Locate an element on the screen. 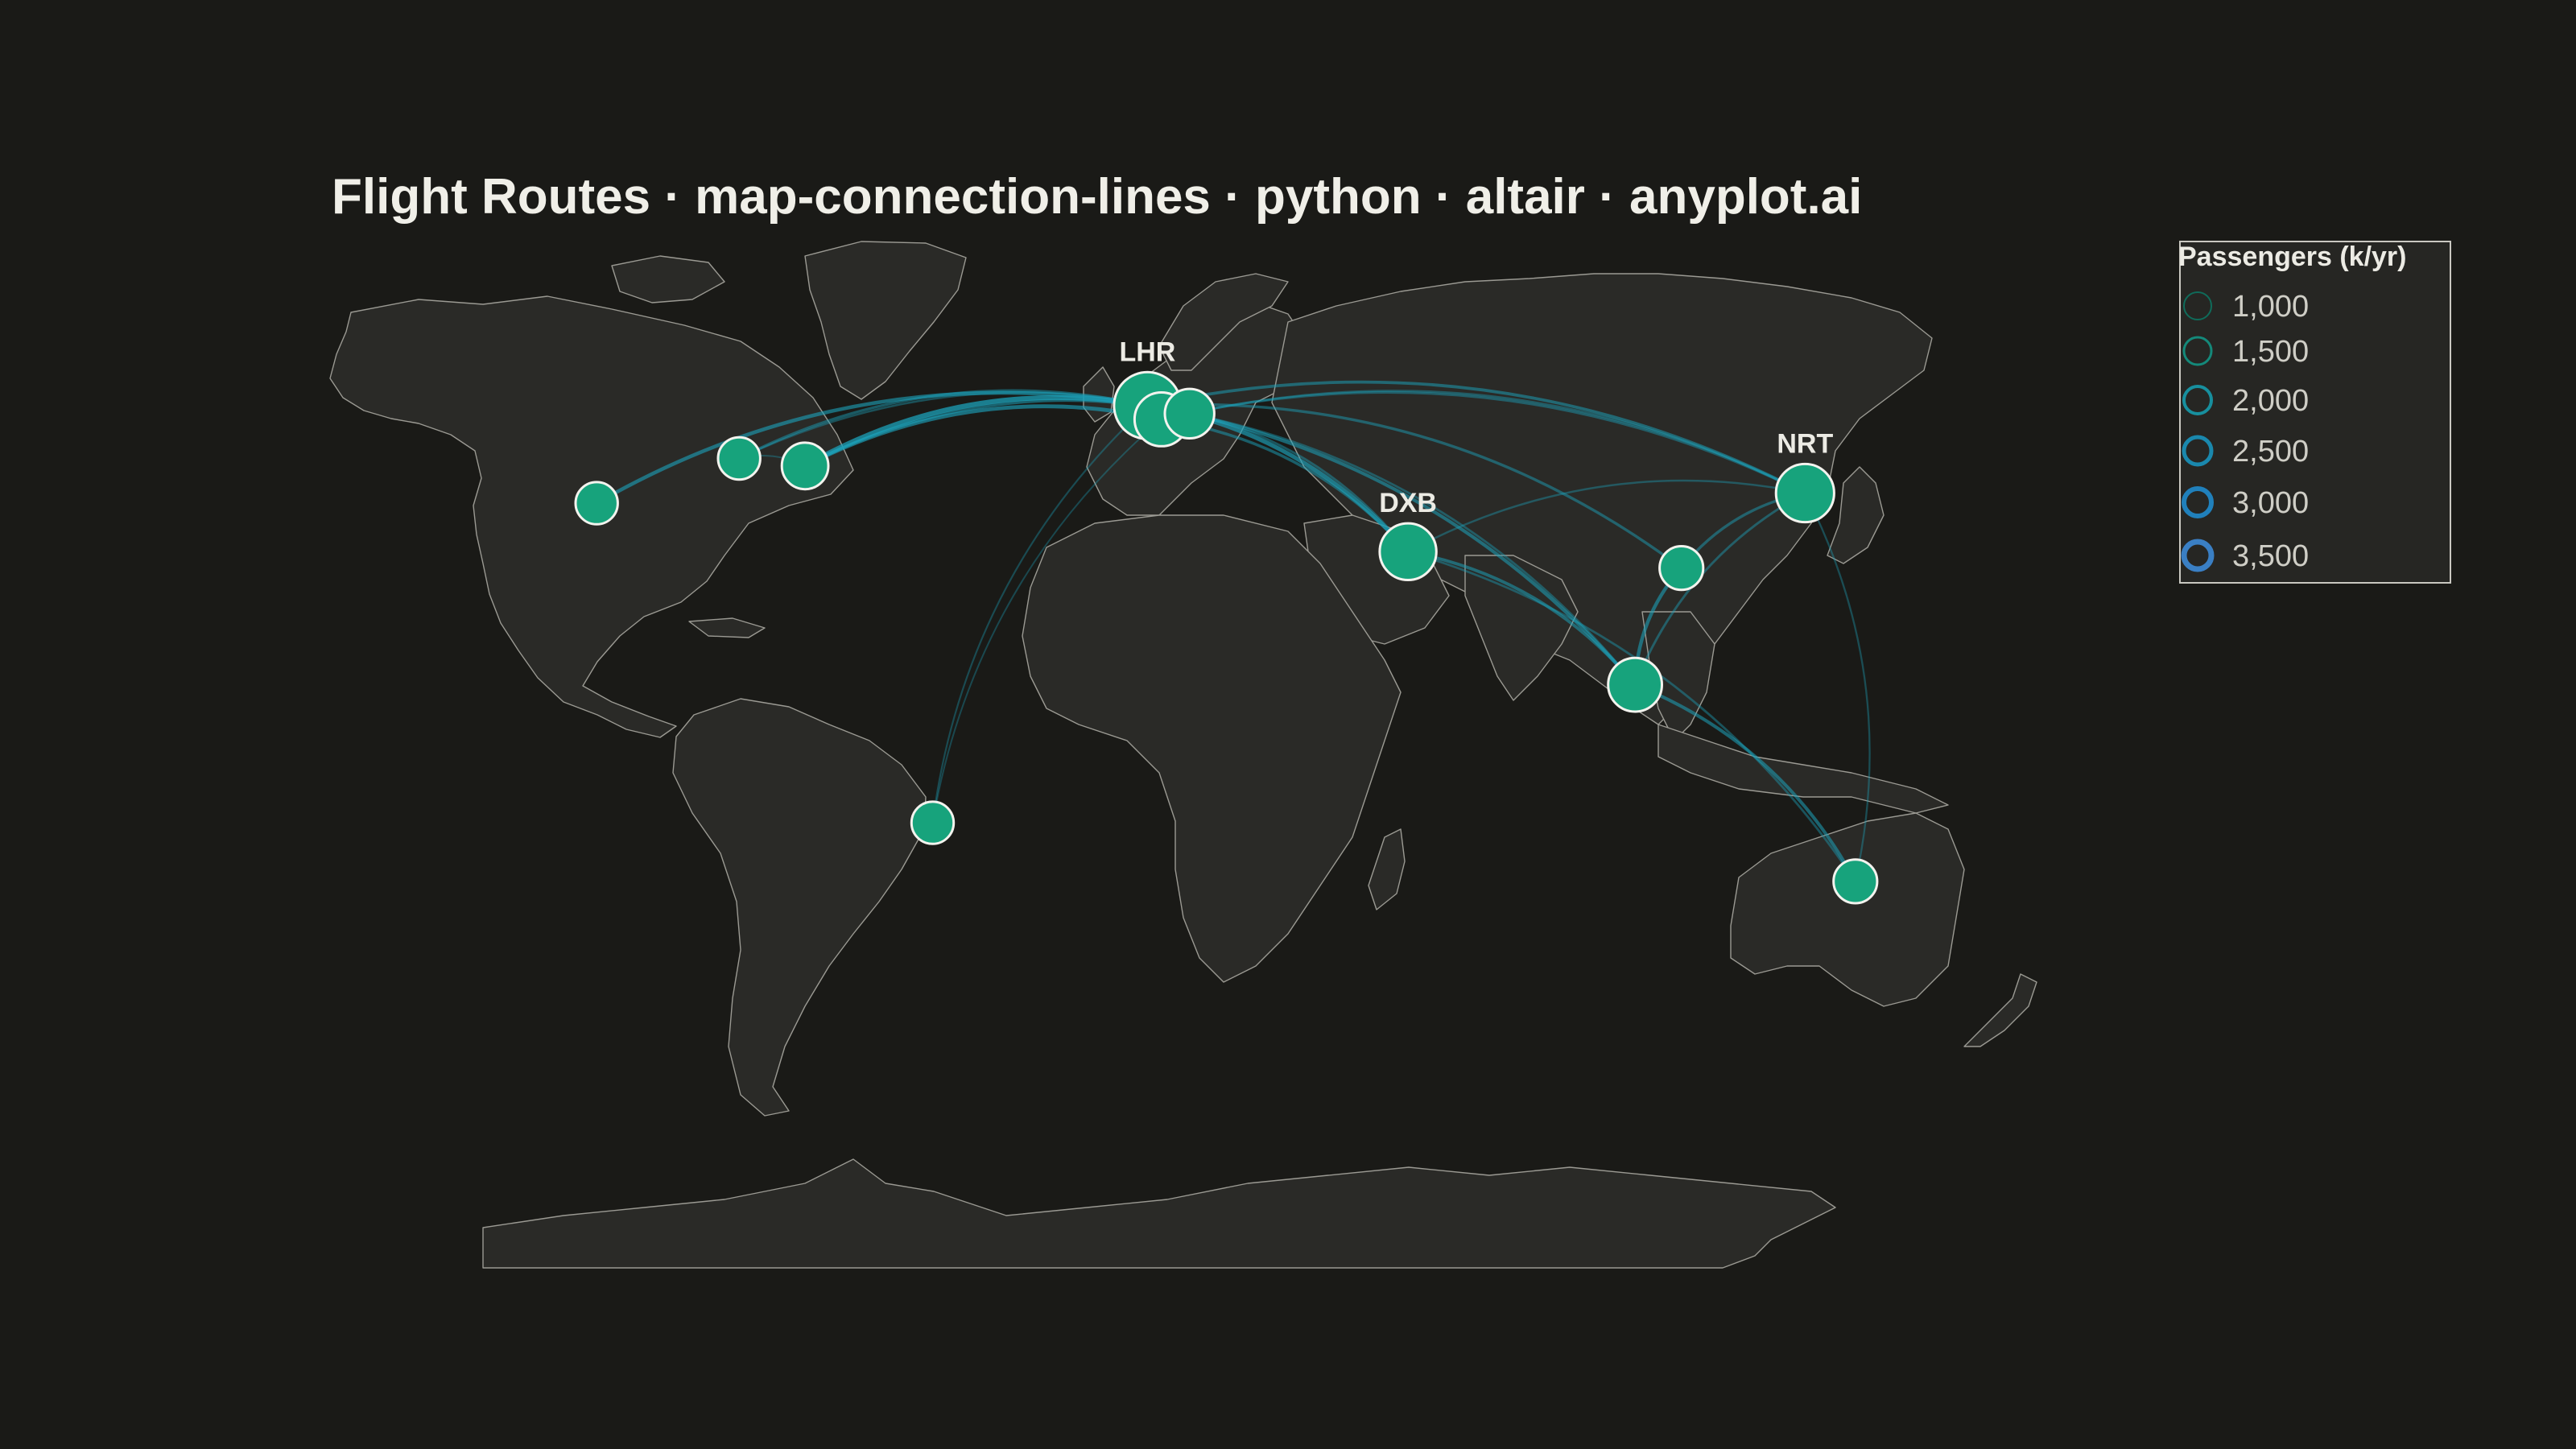 This screenshot has width=2576, height=1449. legend-box is located at coordinates (2315, 412).